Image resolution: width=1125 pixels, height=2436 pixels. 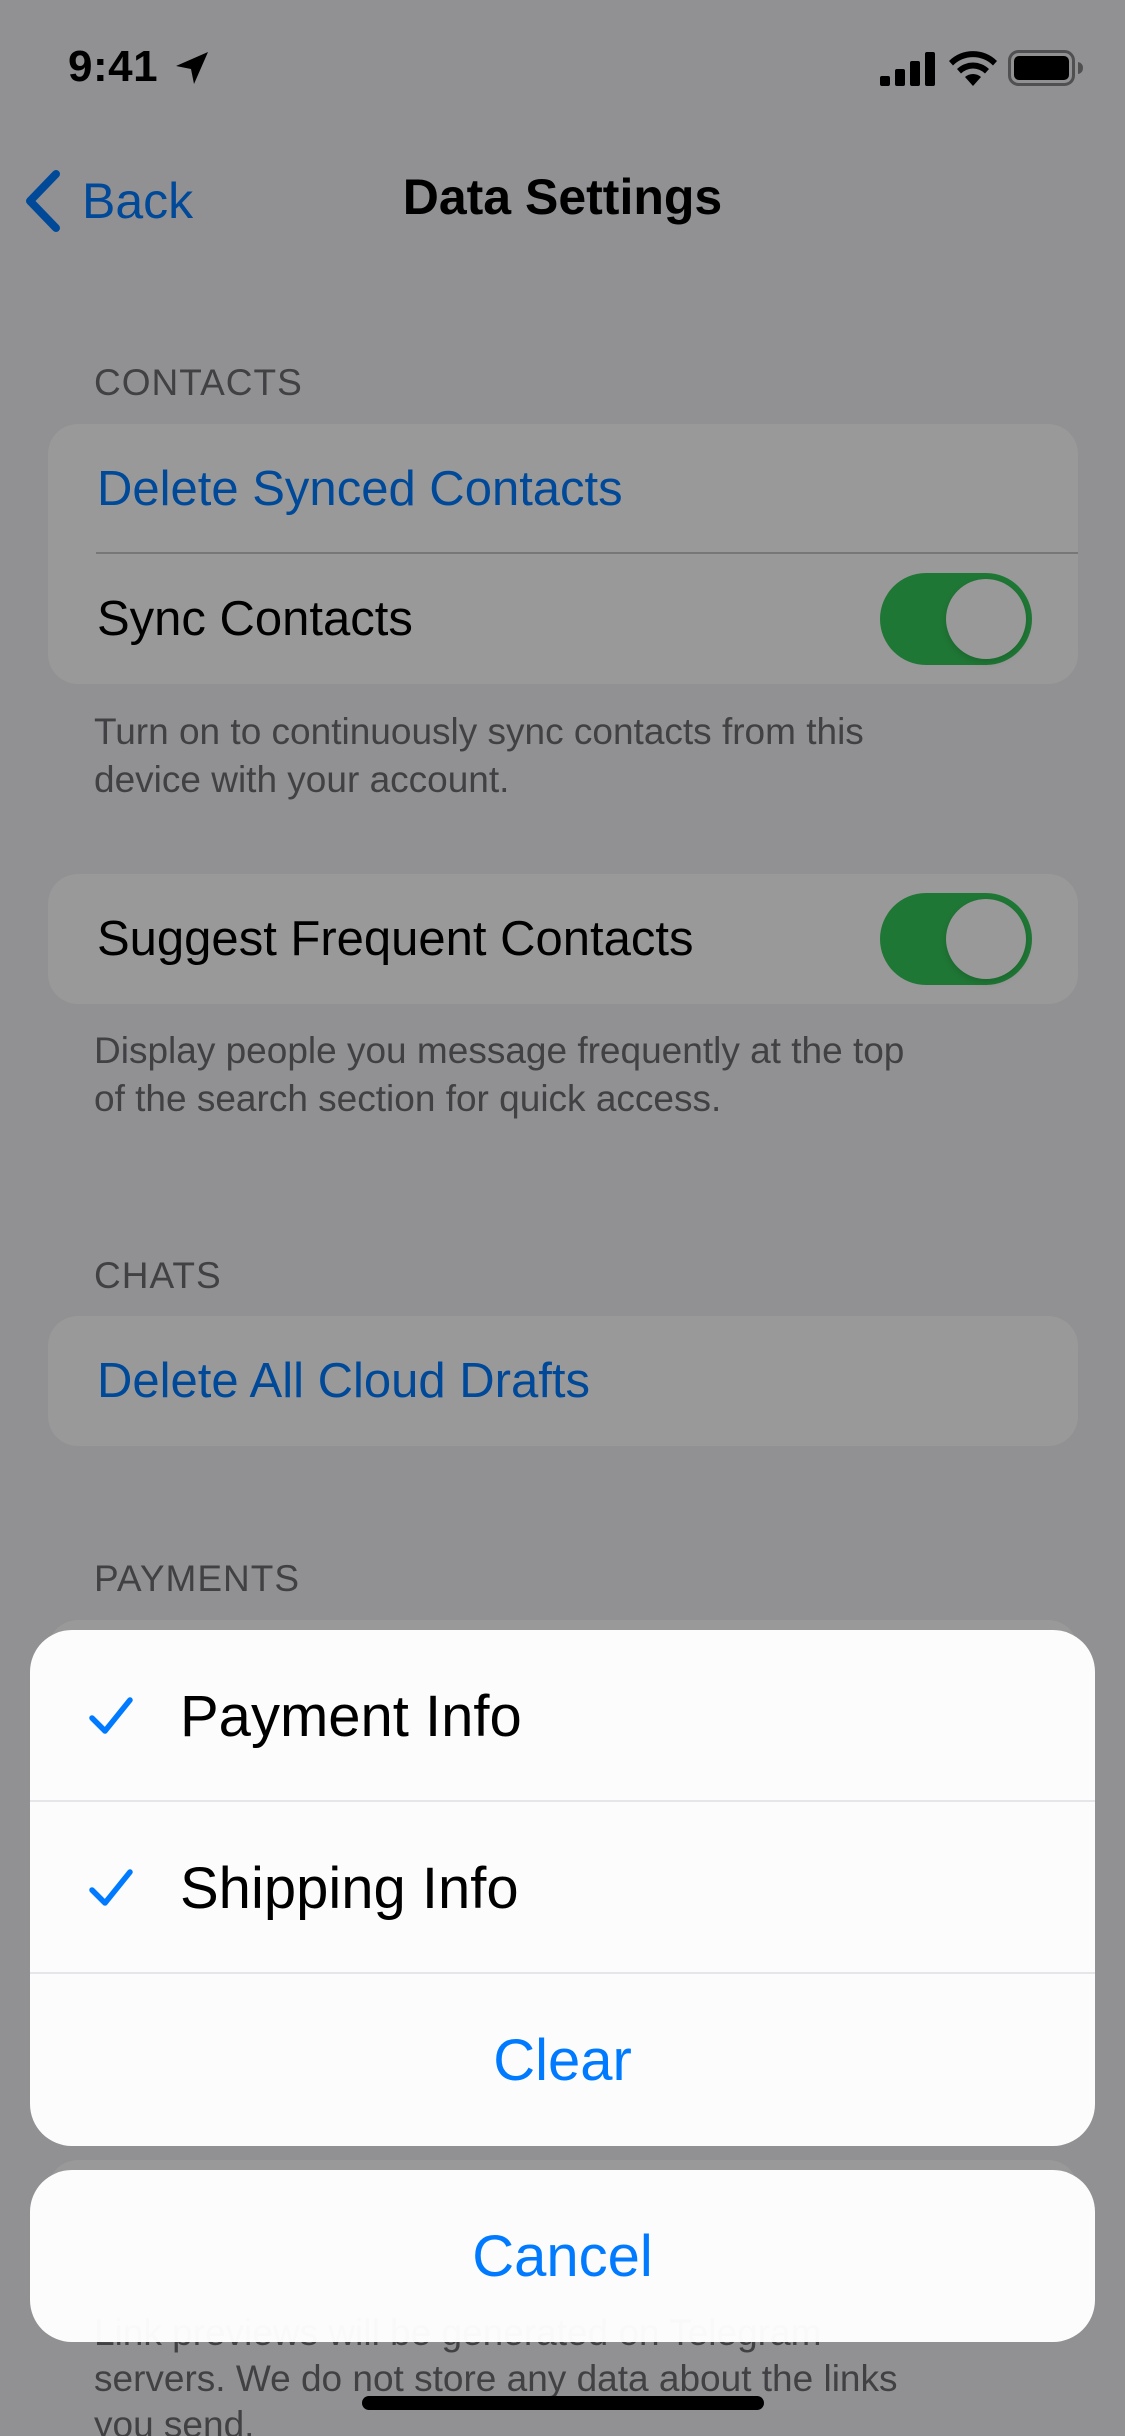 I want to click on clear-label: Clear, so click(x=562, y=2060).